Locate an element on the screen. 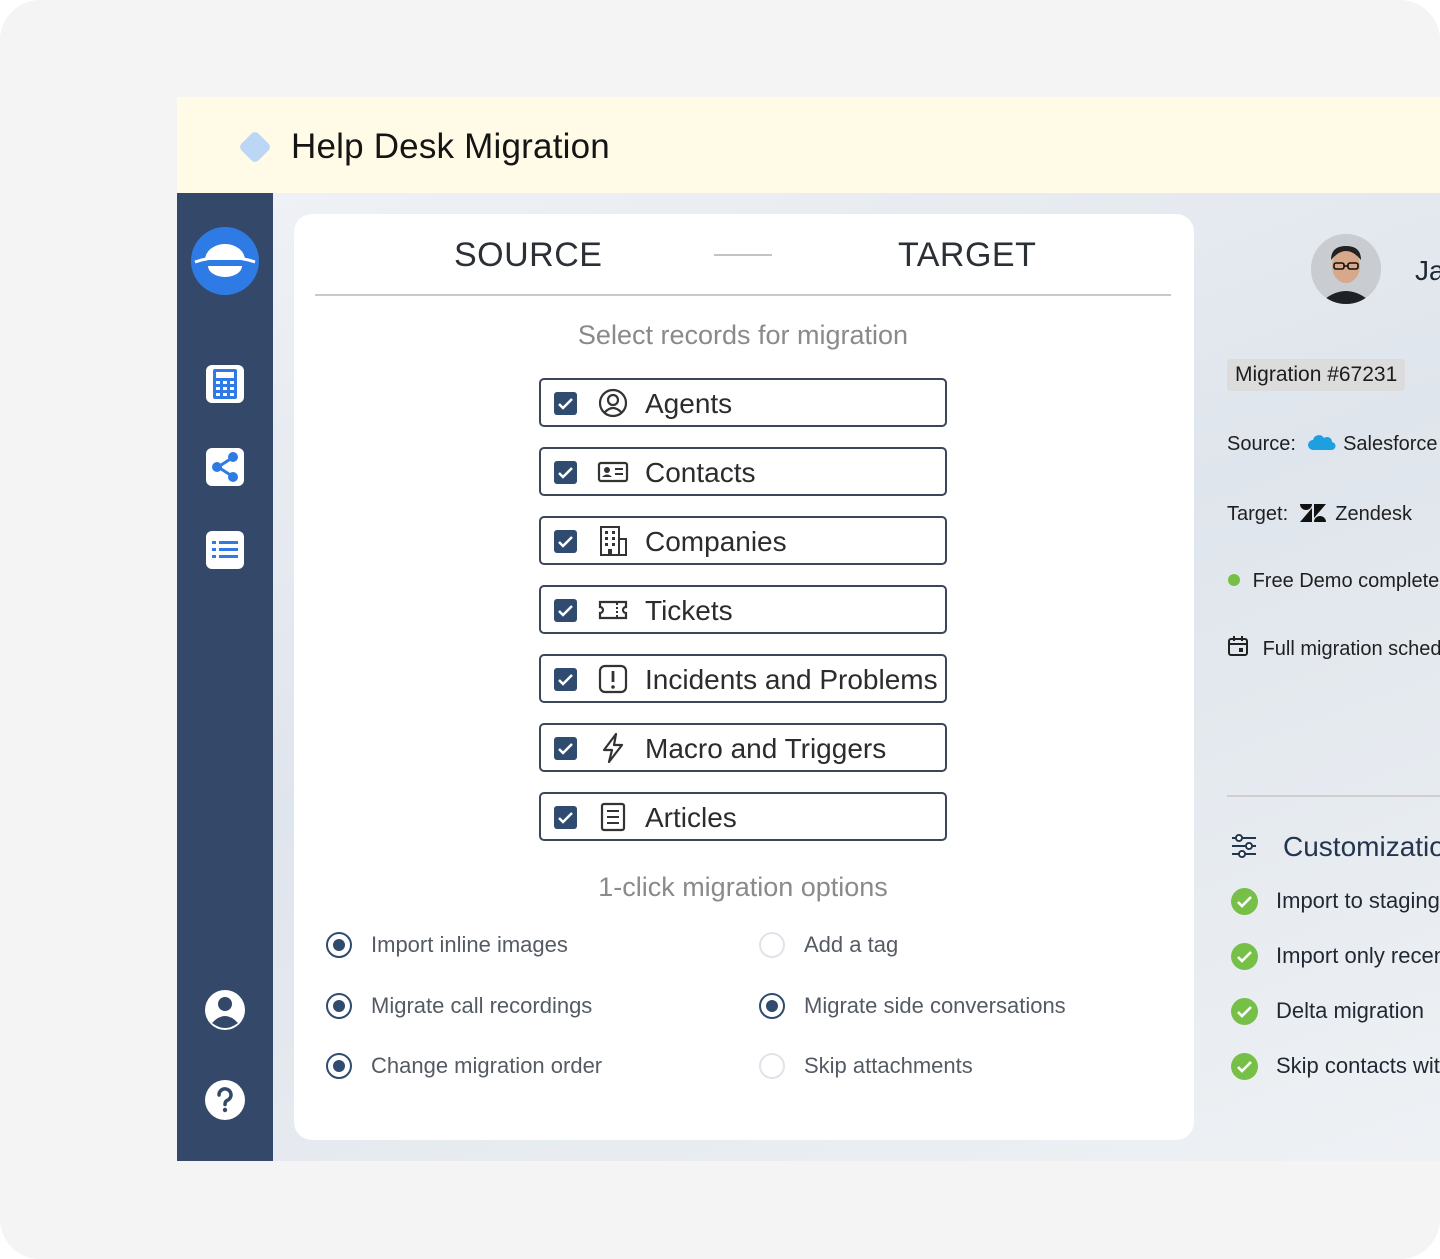  contact-card-icon is located at coordinates (613, 472).